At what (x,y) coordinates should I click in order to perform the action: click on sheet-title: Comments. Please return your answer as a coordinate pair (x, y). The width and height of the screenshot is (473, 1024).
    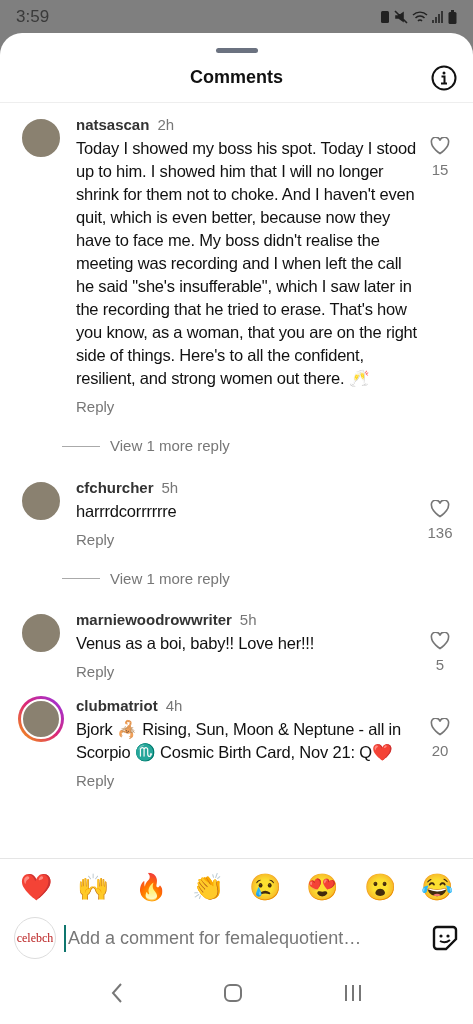
    Looking at the image, I should click on (236, 77).